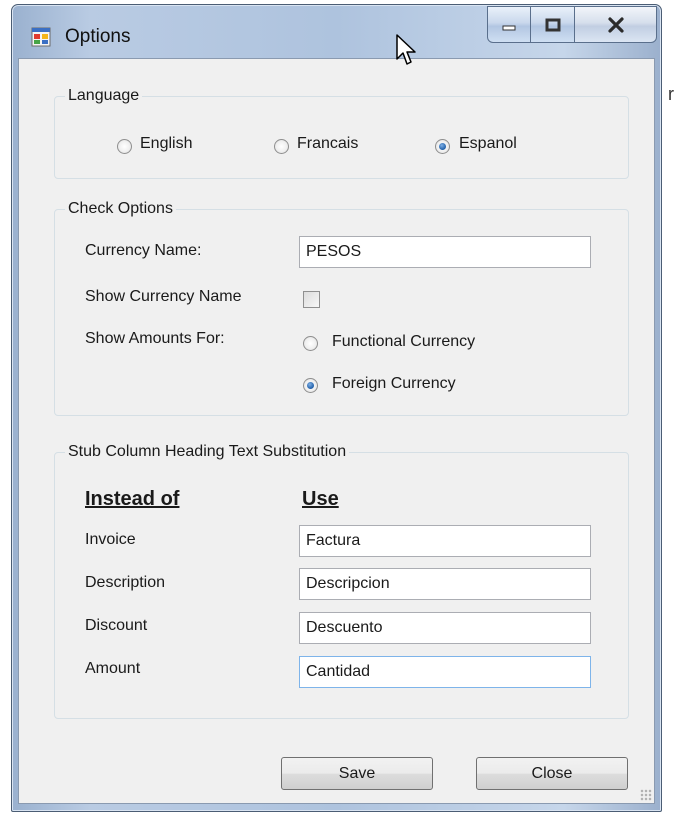 This screenshot has width=675, height=814. Describe the element at coordinates (163, 296) in the screenshot. I see `show-currency-name-label: Show Currency Name` at that location.